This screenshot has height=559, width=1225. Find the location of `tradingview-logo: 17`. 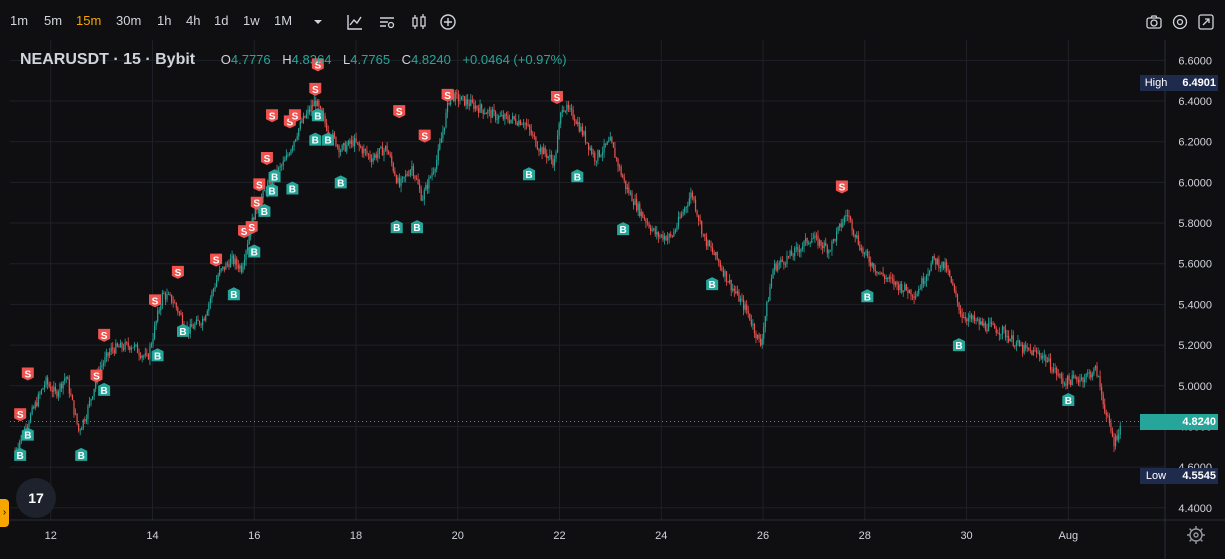

tradingview-logo: 17 is located at coordinates (36, 498).